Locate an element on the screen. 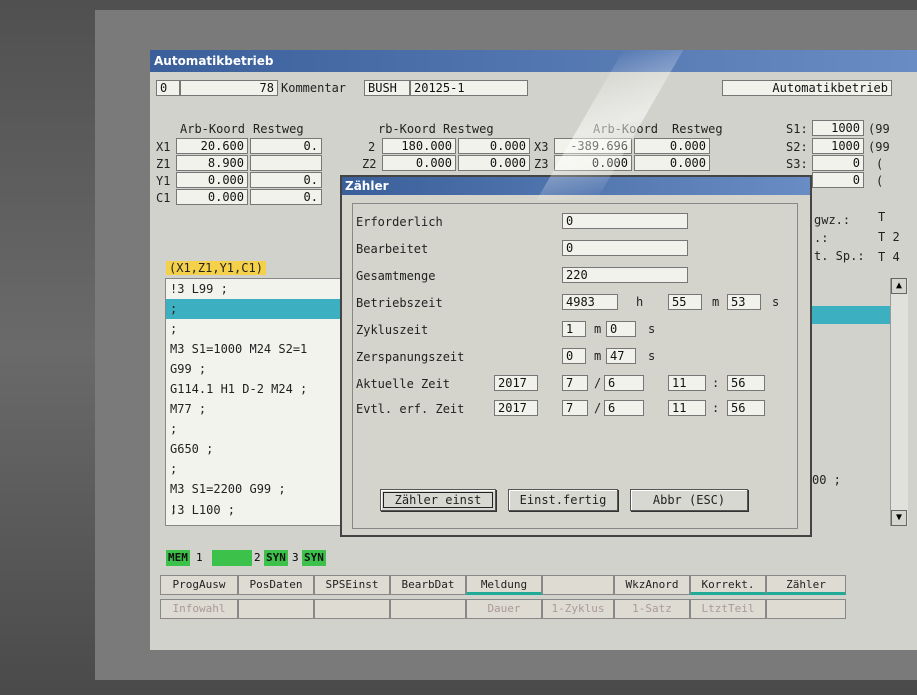  program-scrollbar: ▲ ▼ is located at coordinates (899, 402).